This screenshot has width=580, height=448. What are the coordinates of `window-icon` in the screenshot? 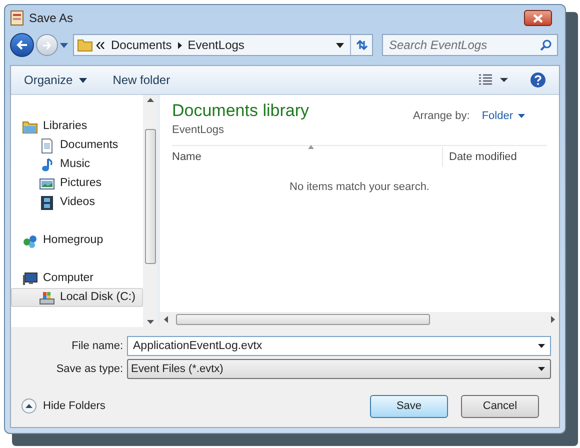 It's located at (17, 18).